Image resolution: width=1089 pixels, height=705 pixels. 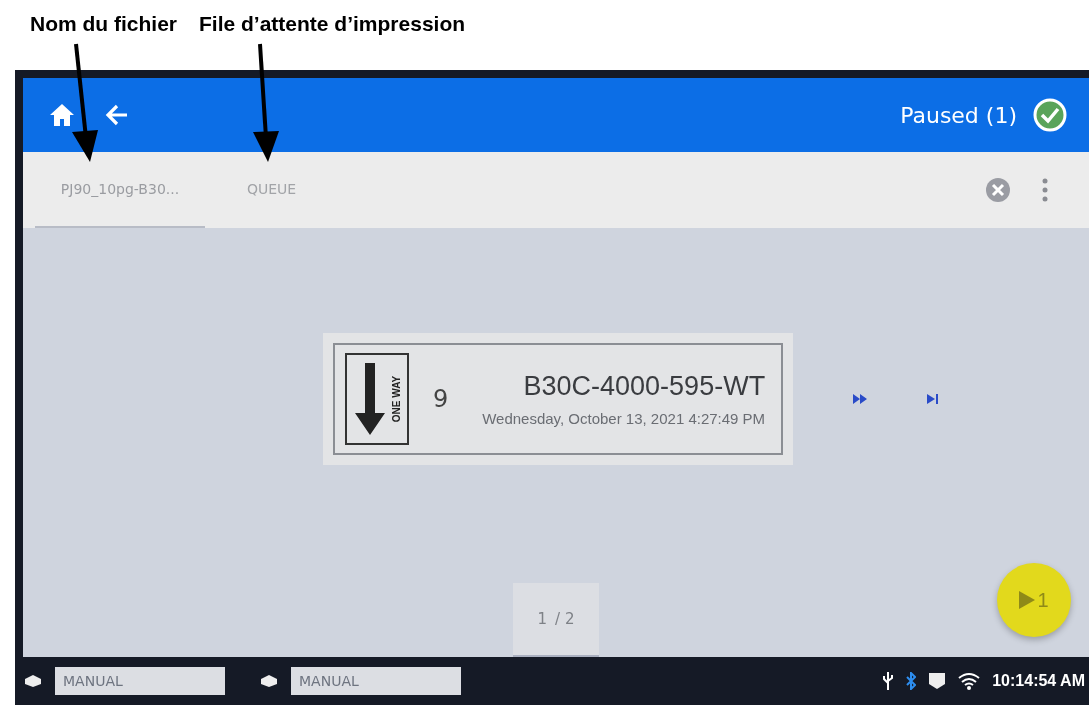 I want to click on shield-icon, so click(x=937, y=681).